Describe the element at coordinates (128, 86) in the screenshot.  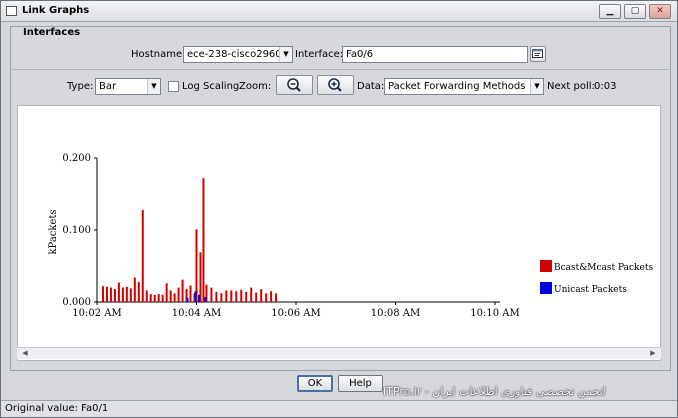
I see `type-select: Bar ▼` at that location.